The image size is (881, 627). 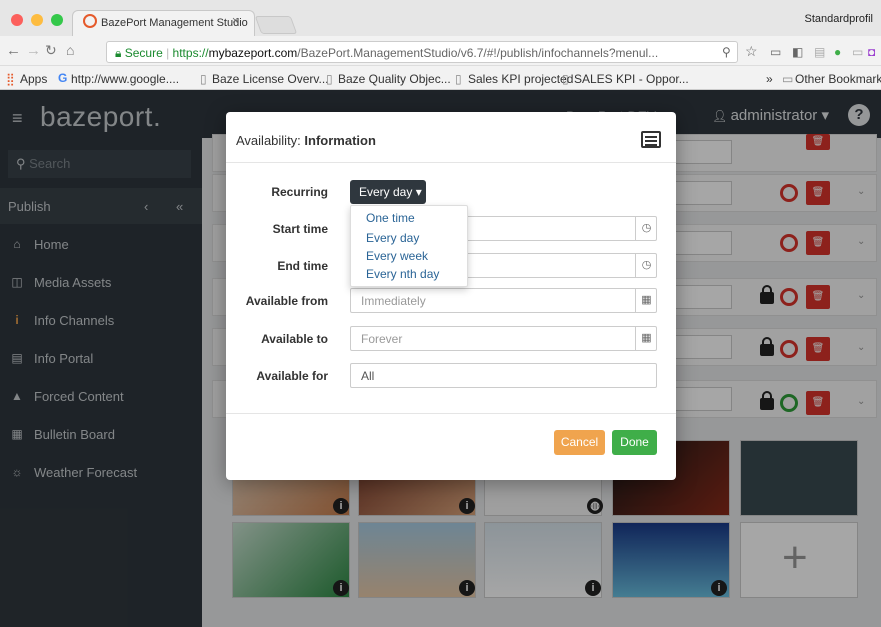 What do you see at coordinates (775, 52) in the screenshot?
I see `cast-icon: ▭` at bounding box center [775, 52].